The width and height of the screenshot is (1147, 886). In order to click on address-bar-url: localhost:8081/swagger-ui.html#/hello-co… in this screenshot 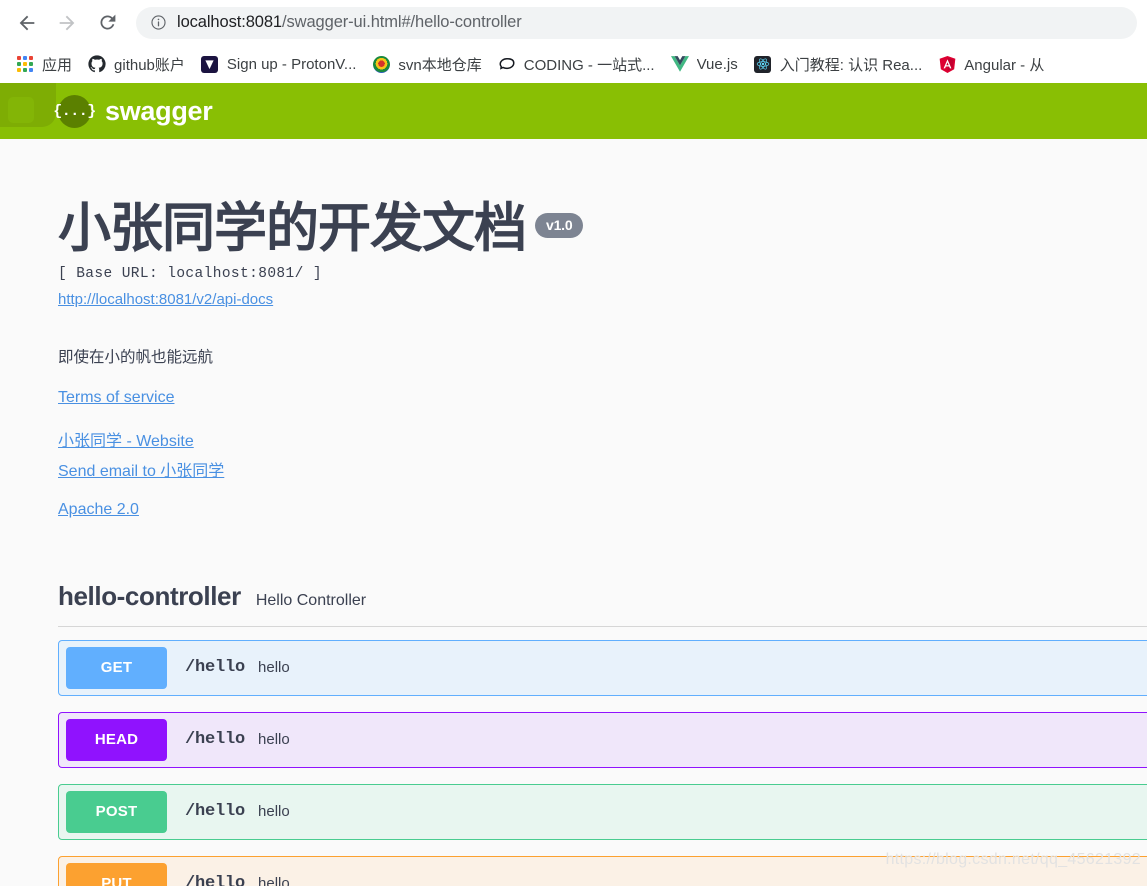, I will do `click(349, 22)`.